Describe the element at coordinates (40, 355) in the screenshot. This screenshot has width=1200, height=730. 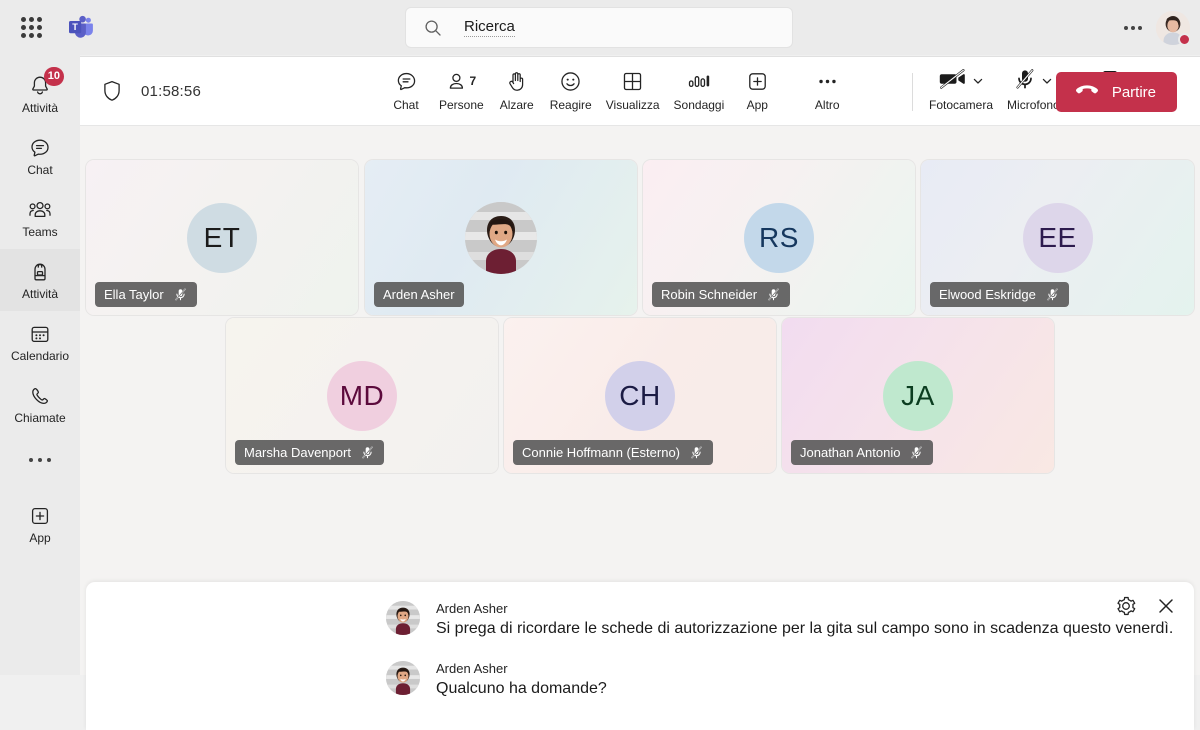
I see `sidebar-item-label: Calendario` at that location.